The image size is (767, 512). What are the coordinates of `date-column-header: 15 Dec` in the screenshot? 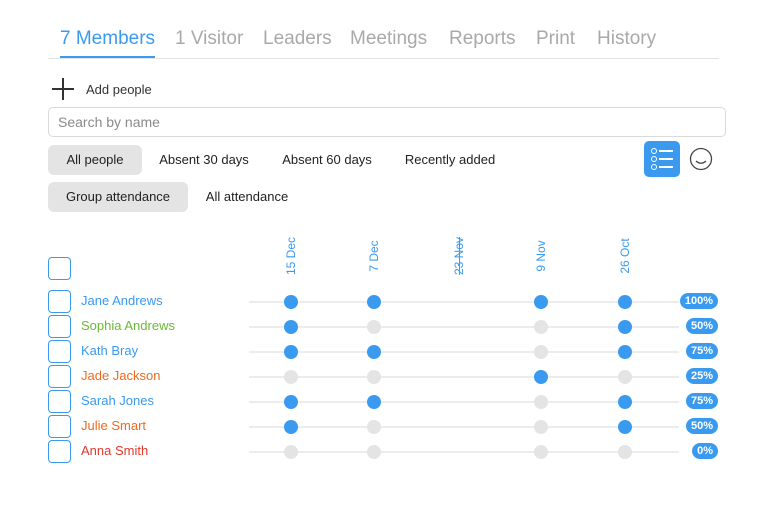 It's located at (291, 256).